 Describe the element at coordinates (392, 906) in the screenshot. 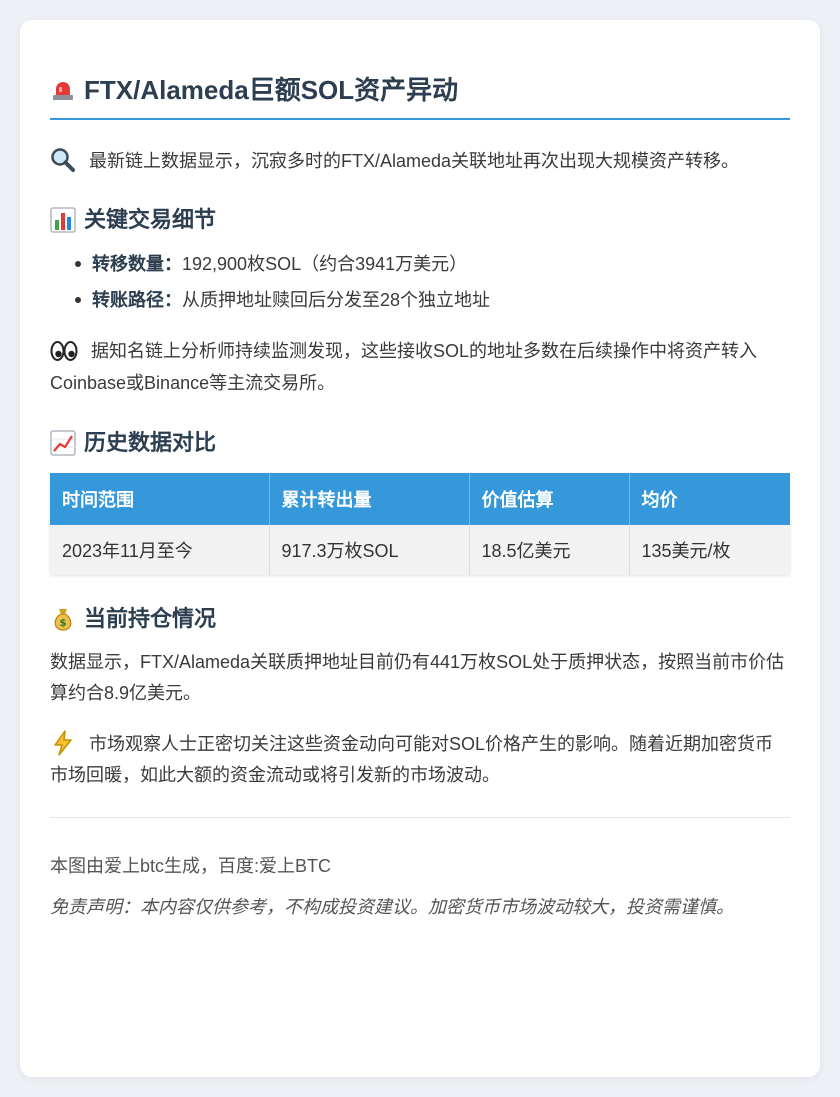

I see `disclaimer: 免责声明：本内容仅供参考，不构成投资建议。加密货币市场波动较大，投资需谨慎。` at that location.